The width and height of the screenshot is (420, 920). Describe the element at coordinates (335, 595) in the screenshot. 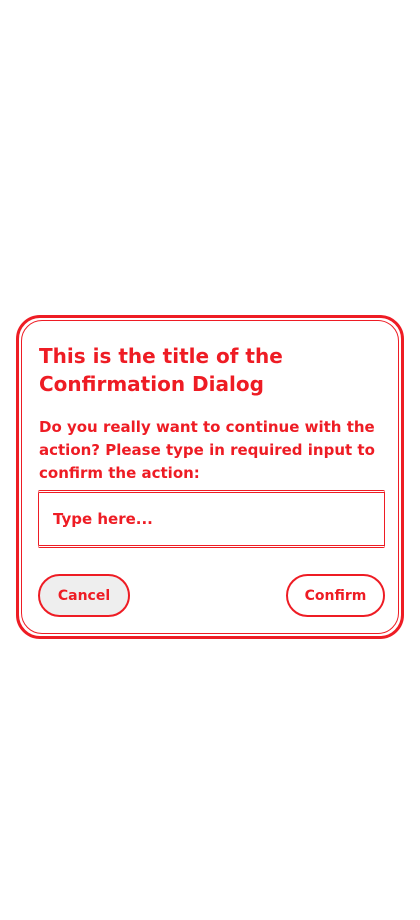

I see `confirm-button: Confirm` at that location.